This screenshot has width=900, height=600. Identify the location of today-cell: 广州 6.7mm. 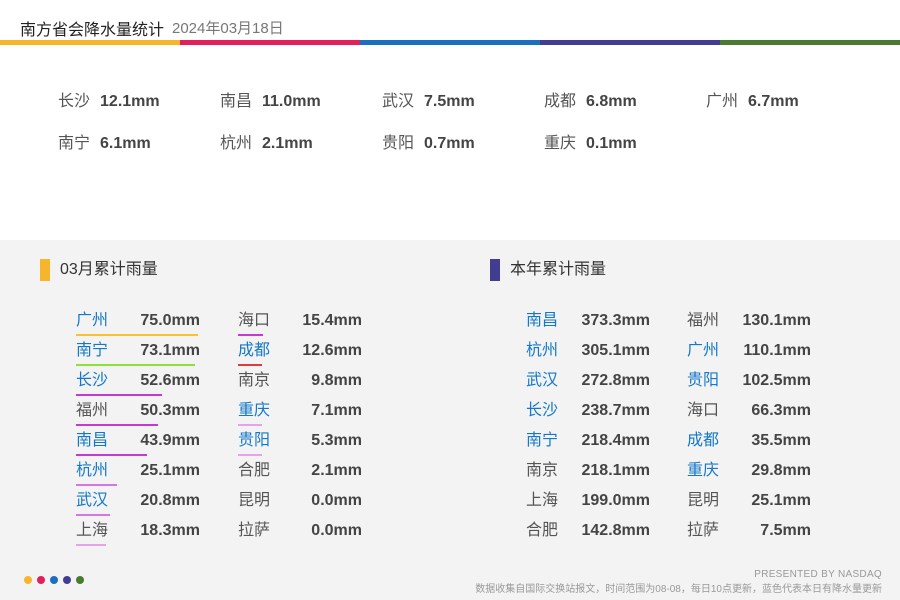
(752, 98).